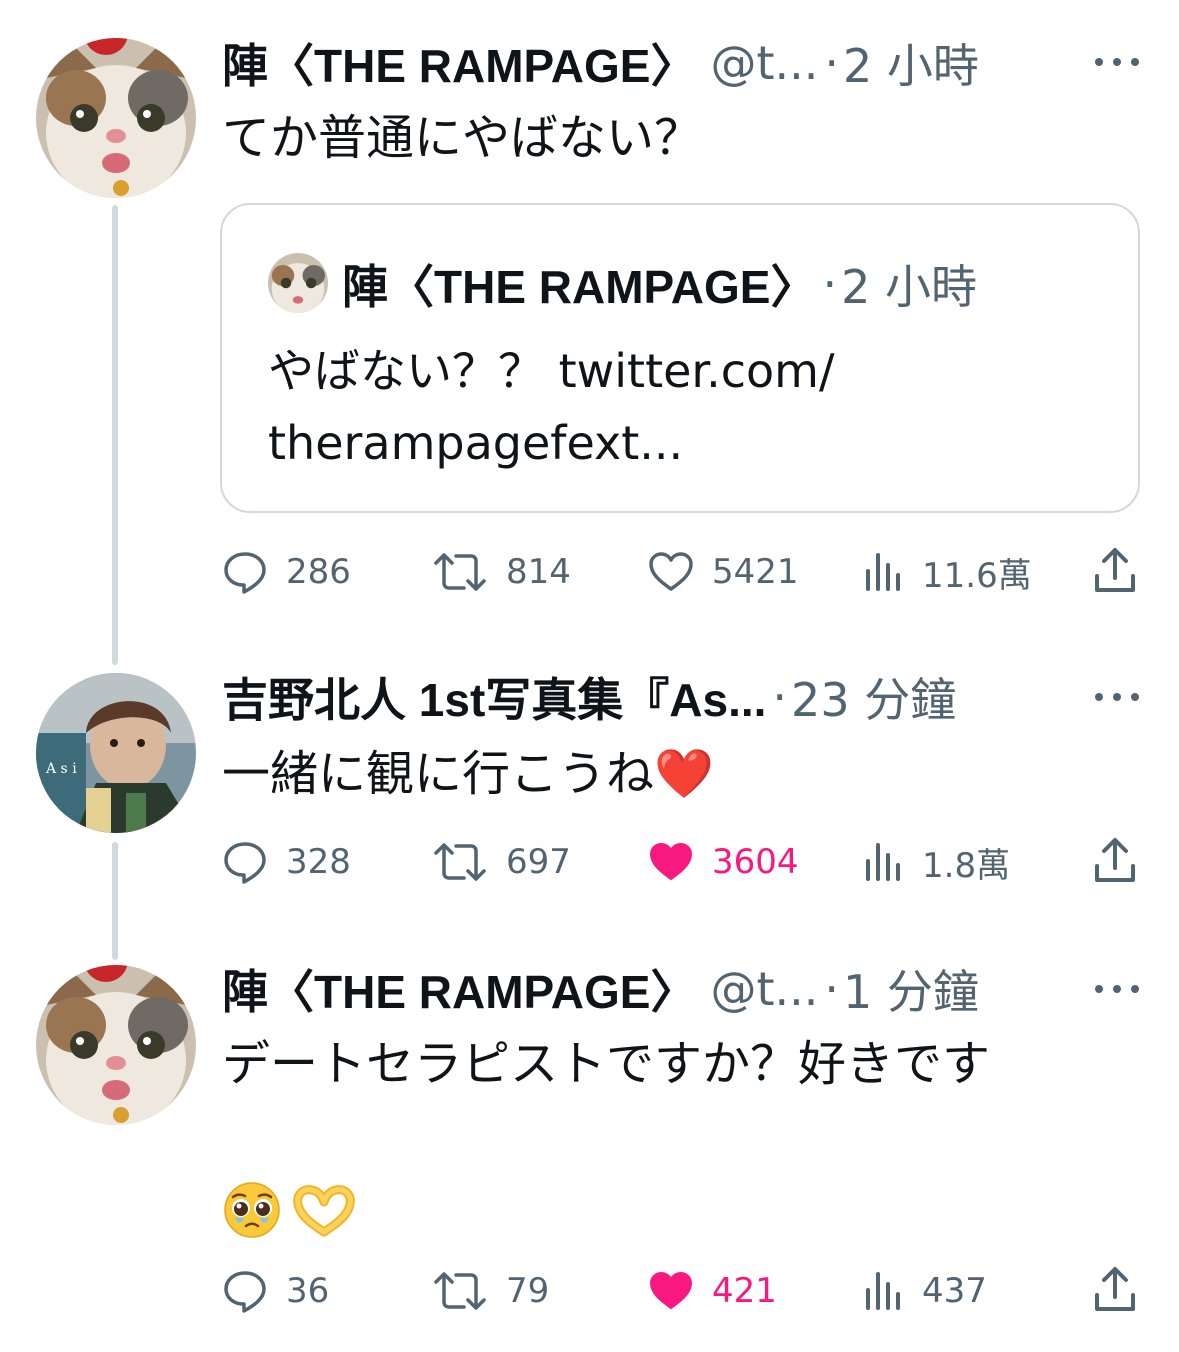  I want to click on views-count: 11.6萬, so click(977, 575).